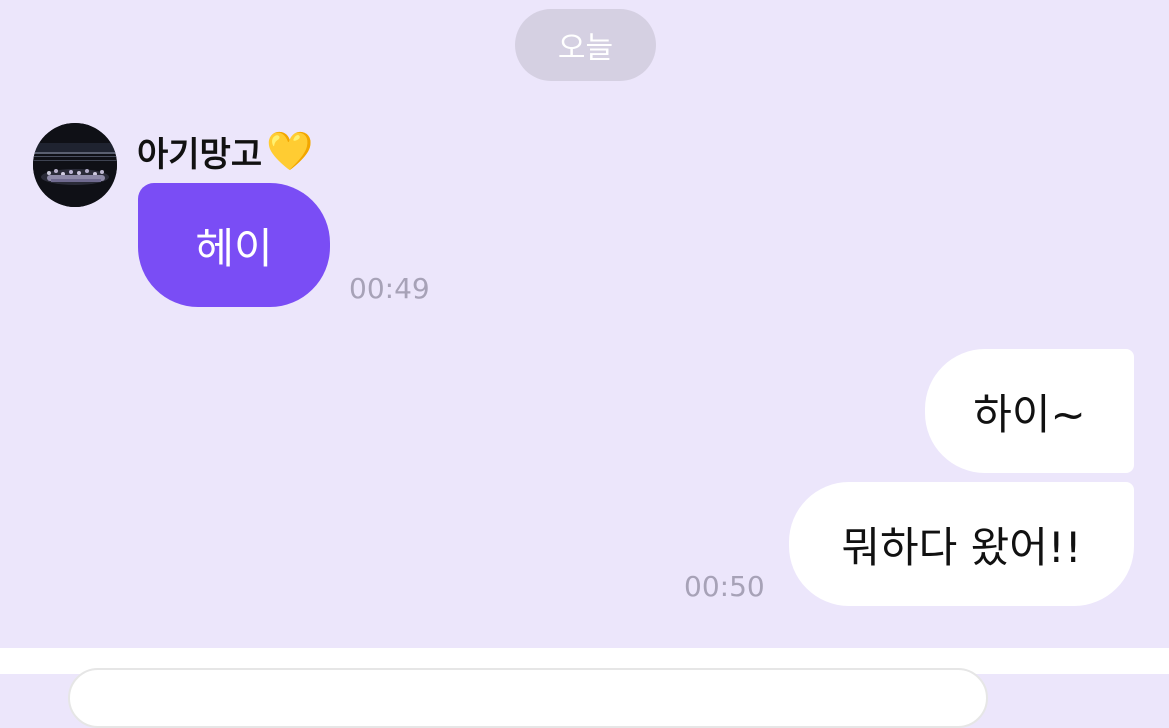  I want to click on sender-name-text: 아기망고, so click(200, 154).